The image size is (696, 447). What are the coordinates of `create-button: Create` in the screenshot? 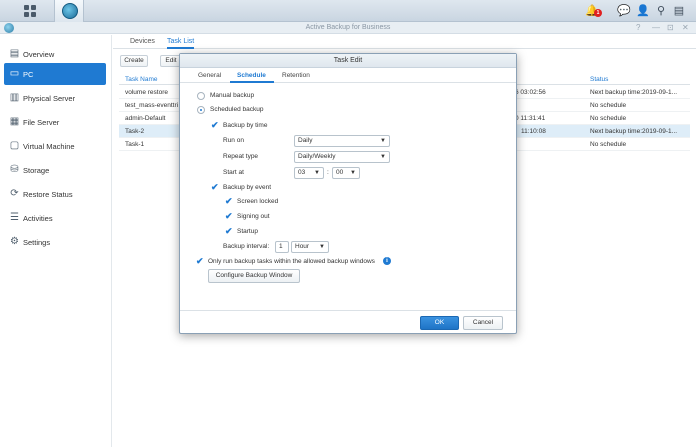 It's located at (134, 61).